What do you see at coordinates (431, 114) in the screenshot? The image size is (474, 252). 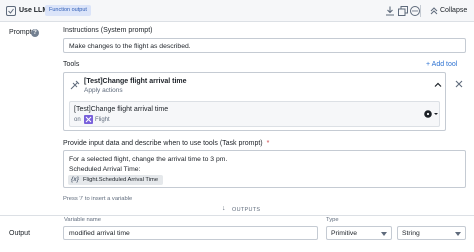 I see `action-menu-icon` at bounding box center [431, 114].